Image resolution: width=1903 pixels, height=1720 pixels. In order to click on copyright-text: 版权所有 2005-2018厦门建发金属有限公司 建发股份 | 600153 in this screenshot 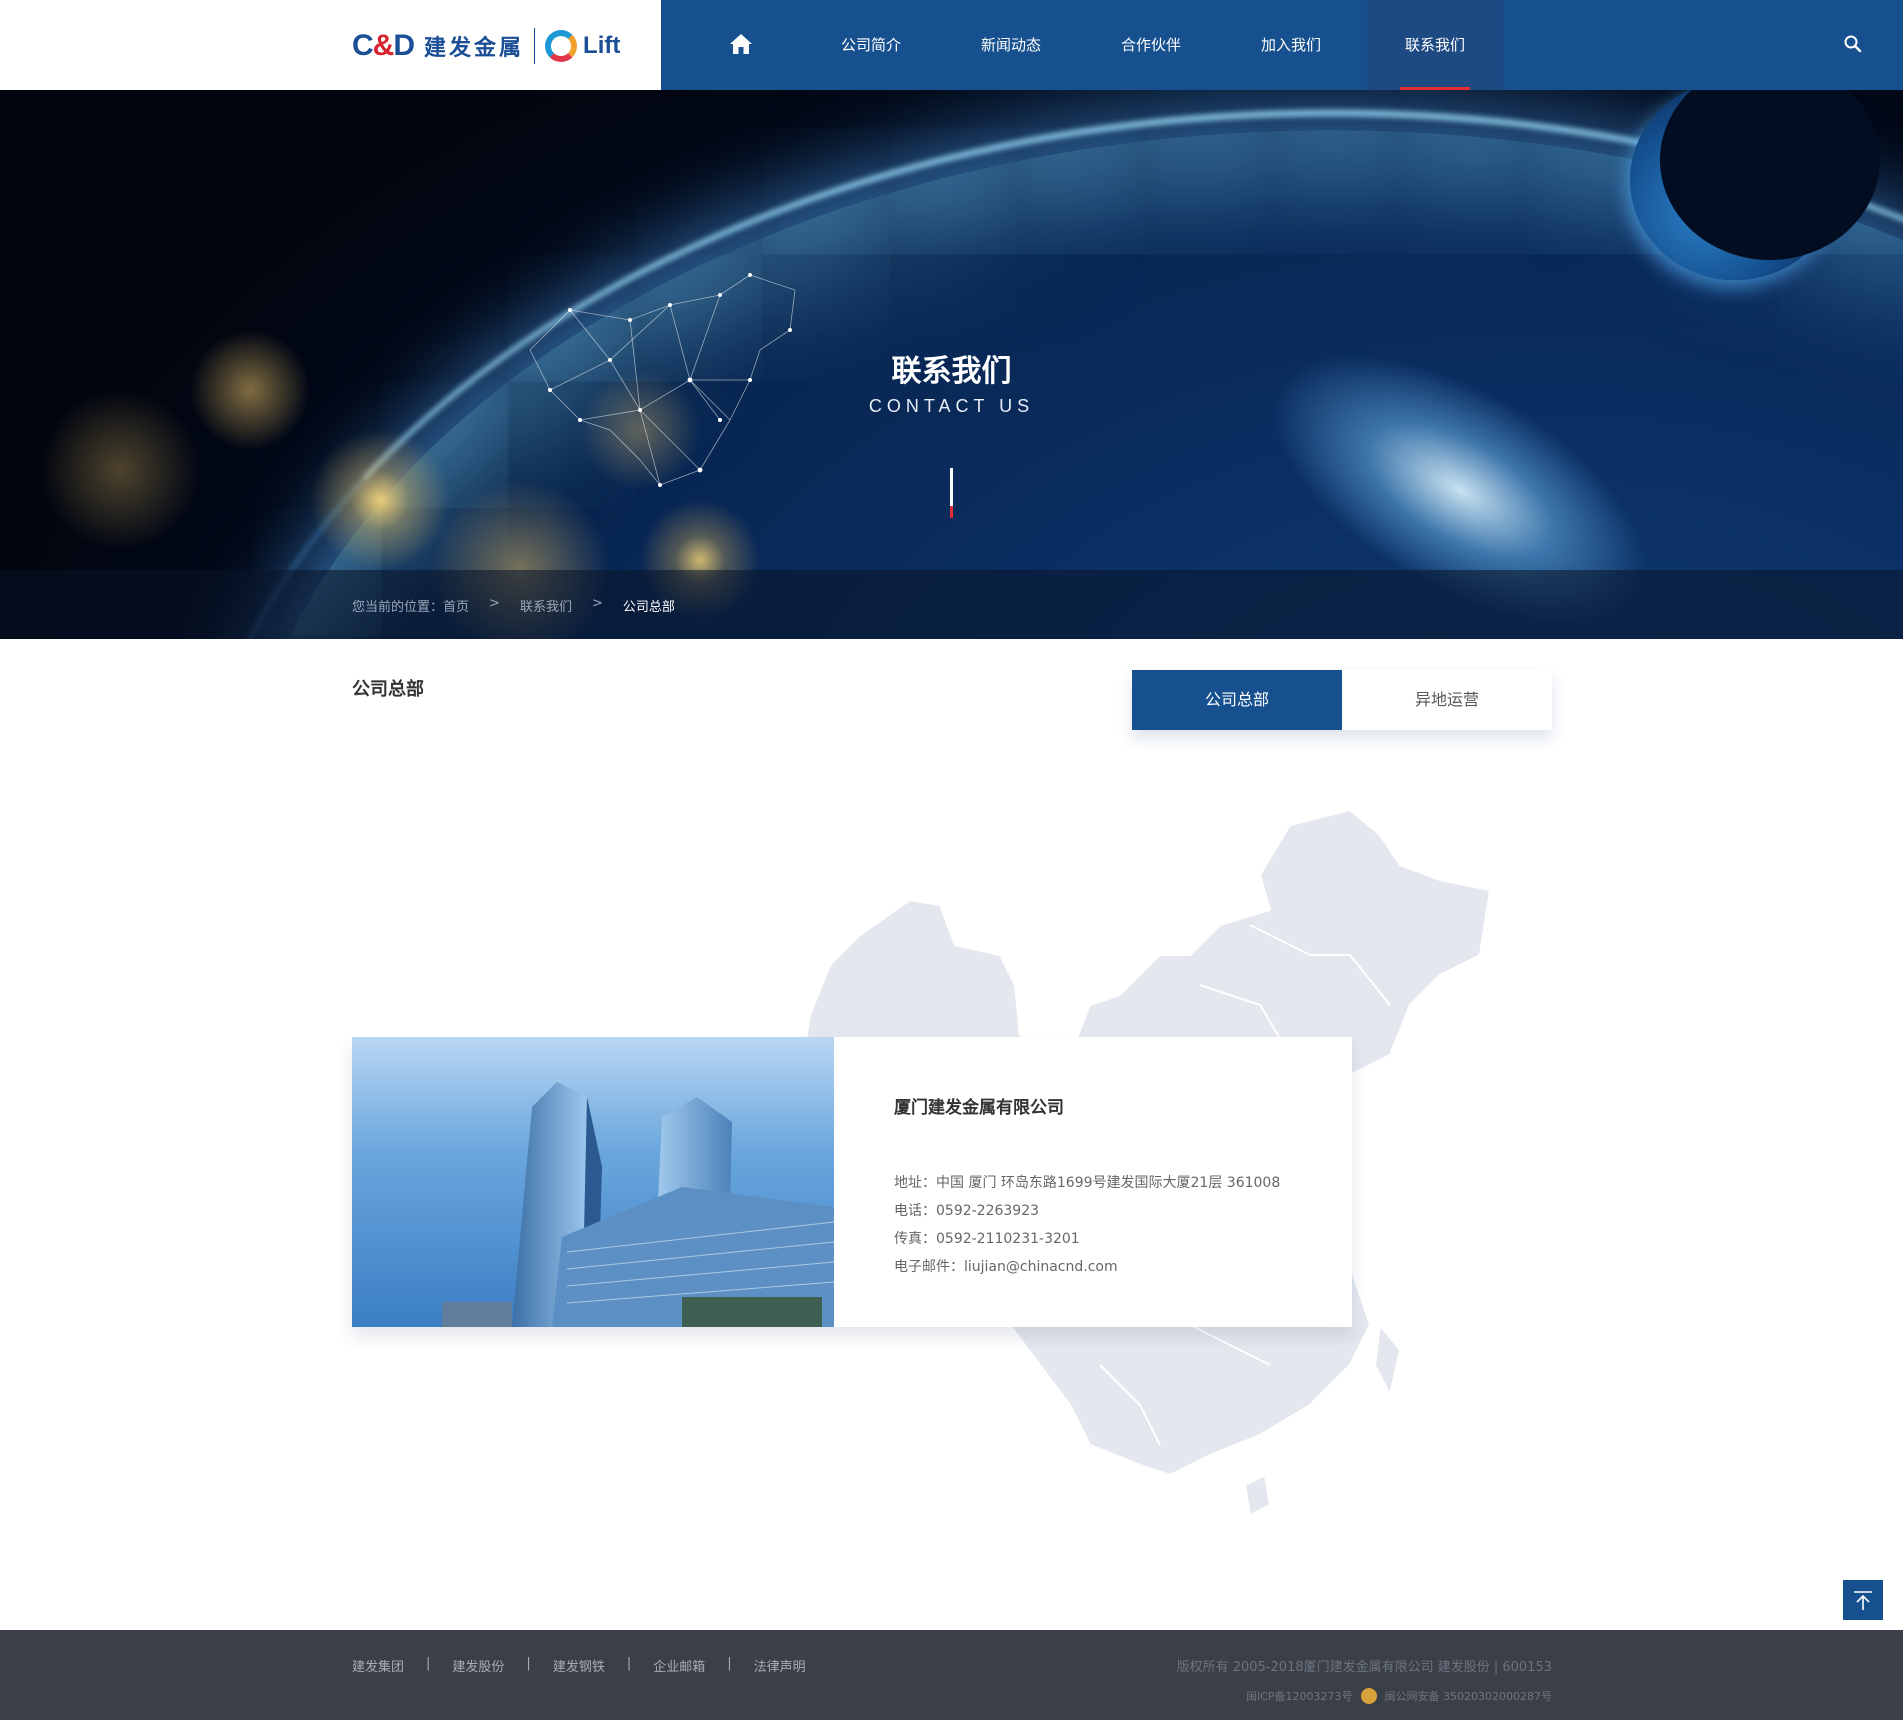, I will do `click(1364, 1667)`.